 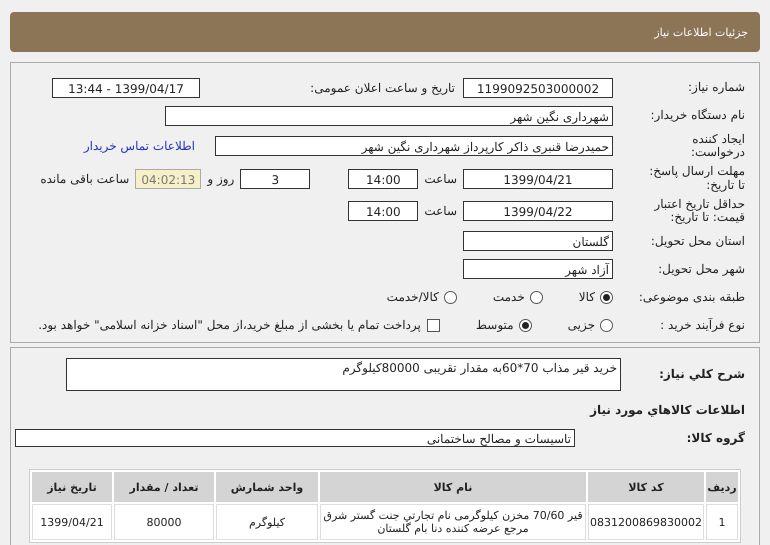 I want to click on field-label: طبقه بندی موضوعی:, so click(x=692, y=297).